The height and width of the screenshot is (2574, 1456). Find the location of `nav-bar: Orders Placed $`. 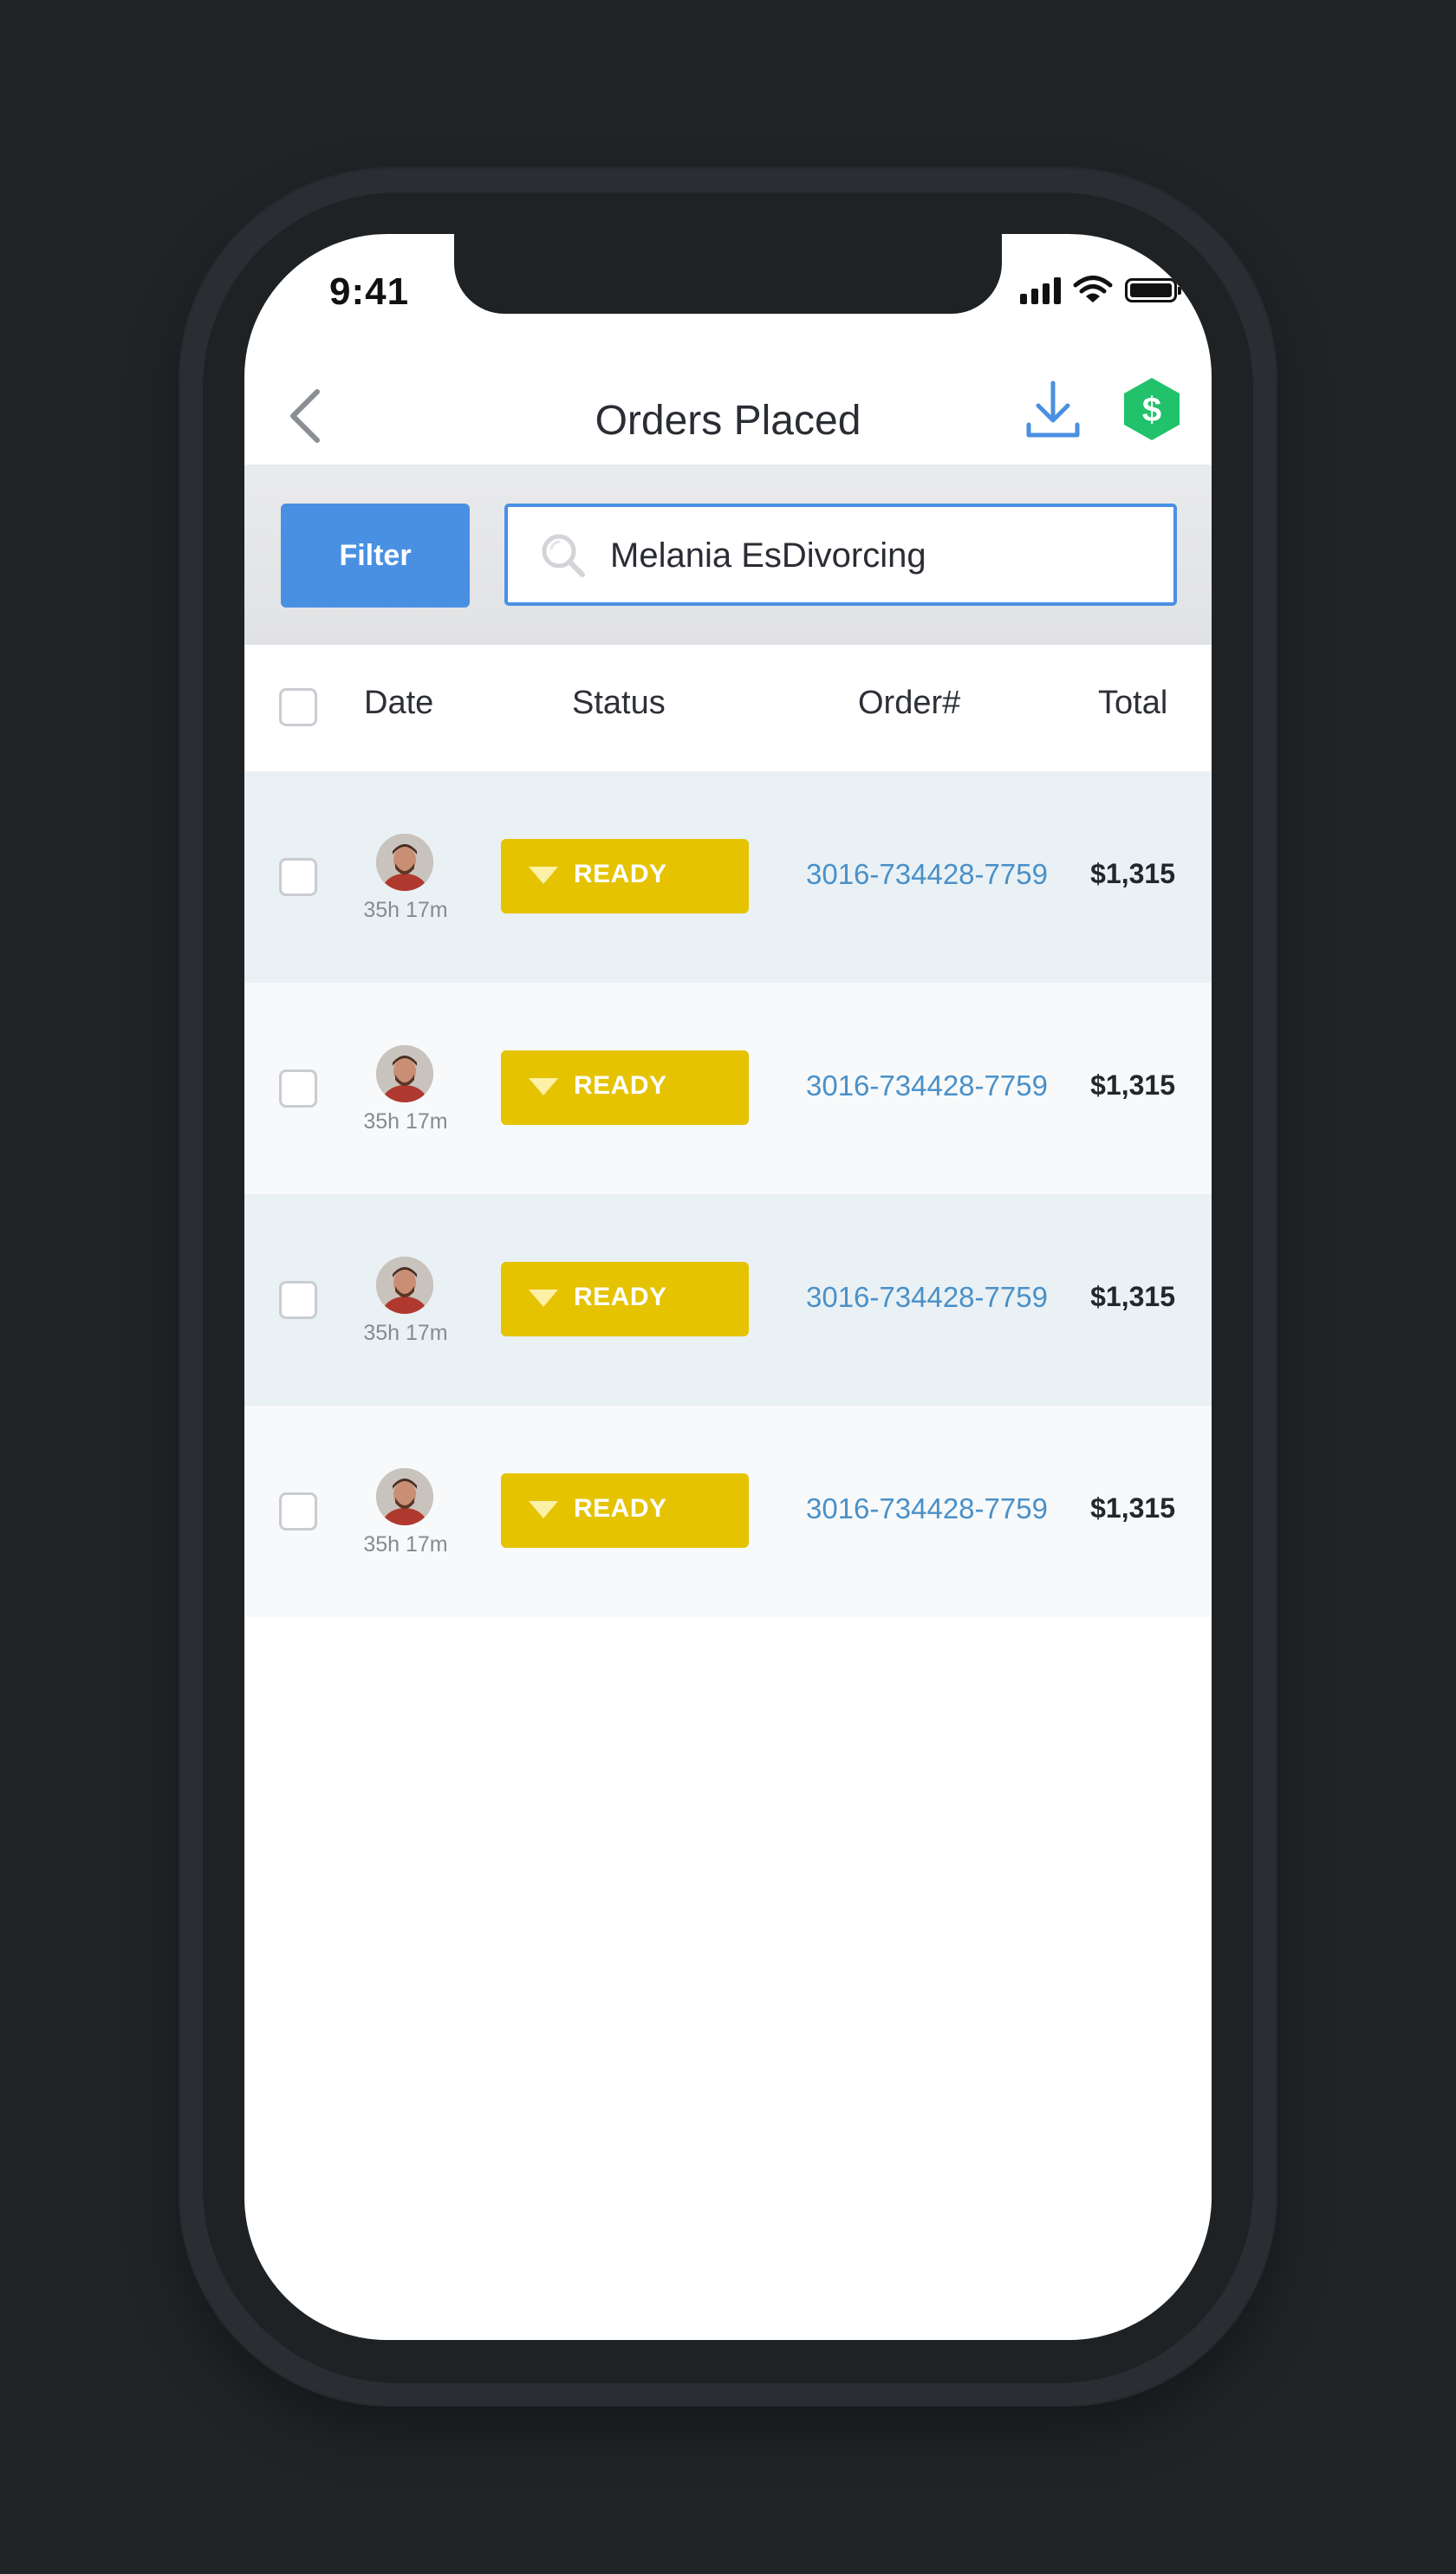

nav-bar: Orders Placed $ is located at coordinates (728, 402).